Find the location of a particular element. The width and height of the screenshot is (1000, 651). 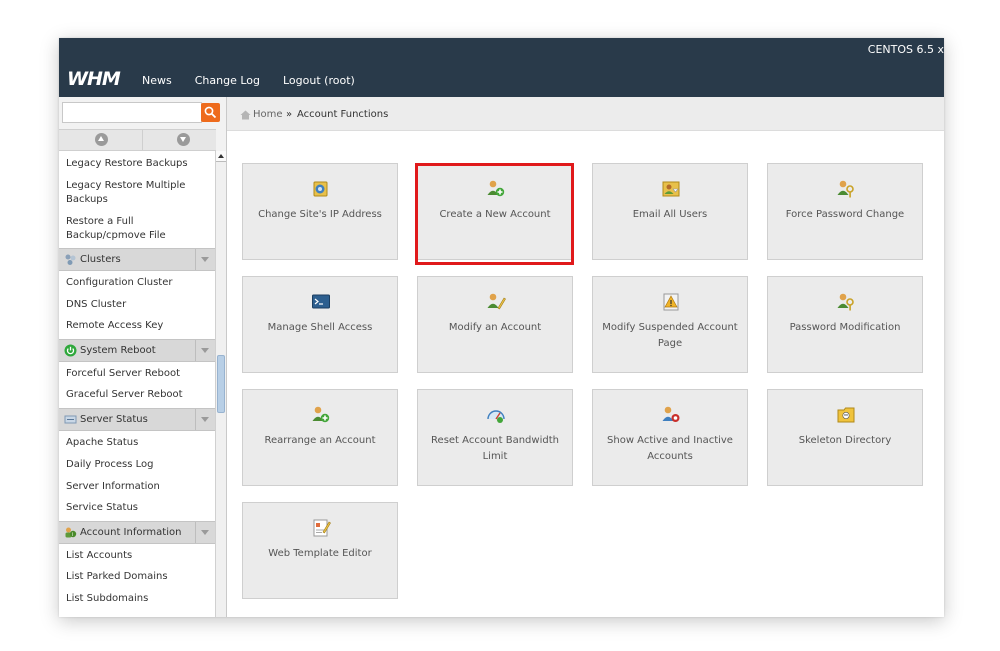

rearrange-account-icon is located at coordinates (321, 414).